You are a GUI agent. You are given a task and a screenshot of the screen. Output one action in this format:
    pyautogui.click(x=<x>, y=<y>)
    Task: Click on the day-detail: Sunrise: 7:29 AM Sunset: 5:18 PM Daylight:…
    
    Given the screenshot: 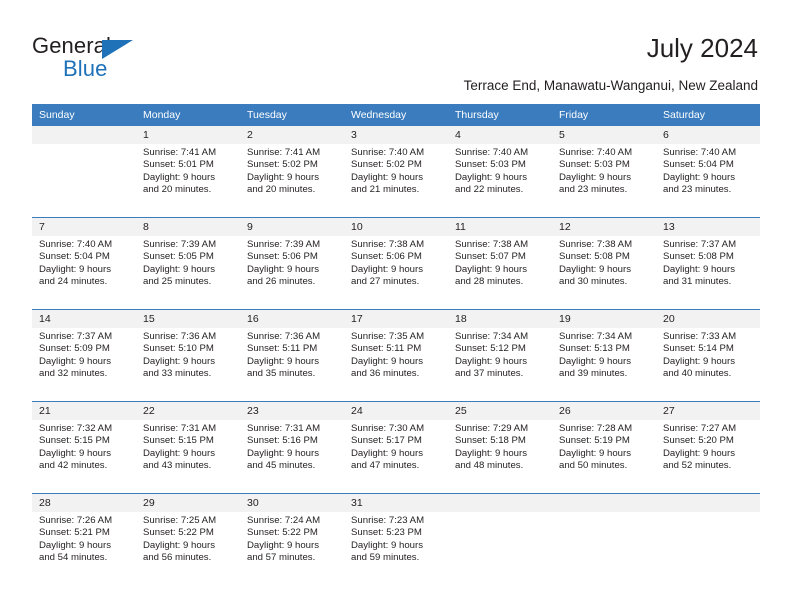 What is the action you would take?
    pyautogui.click(x=500, y=456)
    